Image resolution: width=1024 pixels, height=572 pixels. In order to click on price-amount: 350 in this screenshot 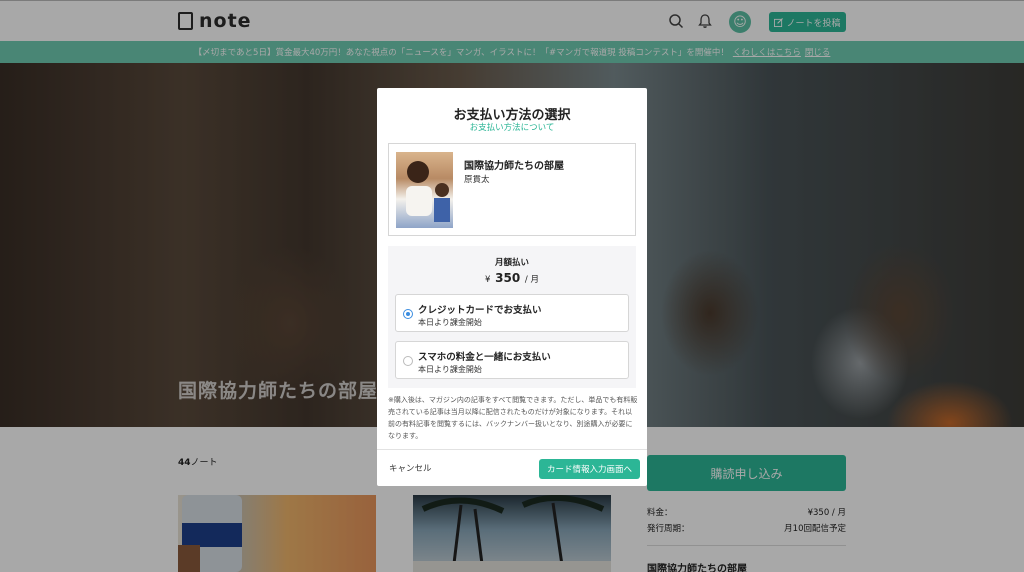, I will do `click(508, 278)`.